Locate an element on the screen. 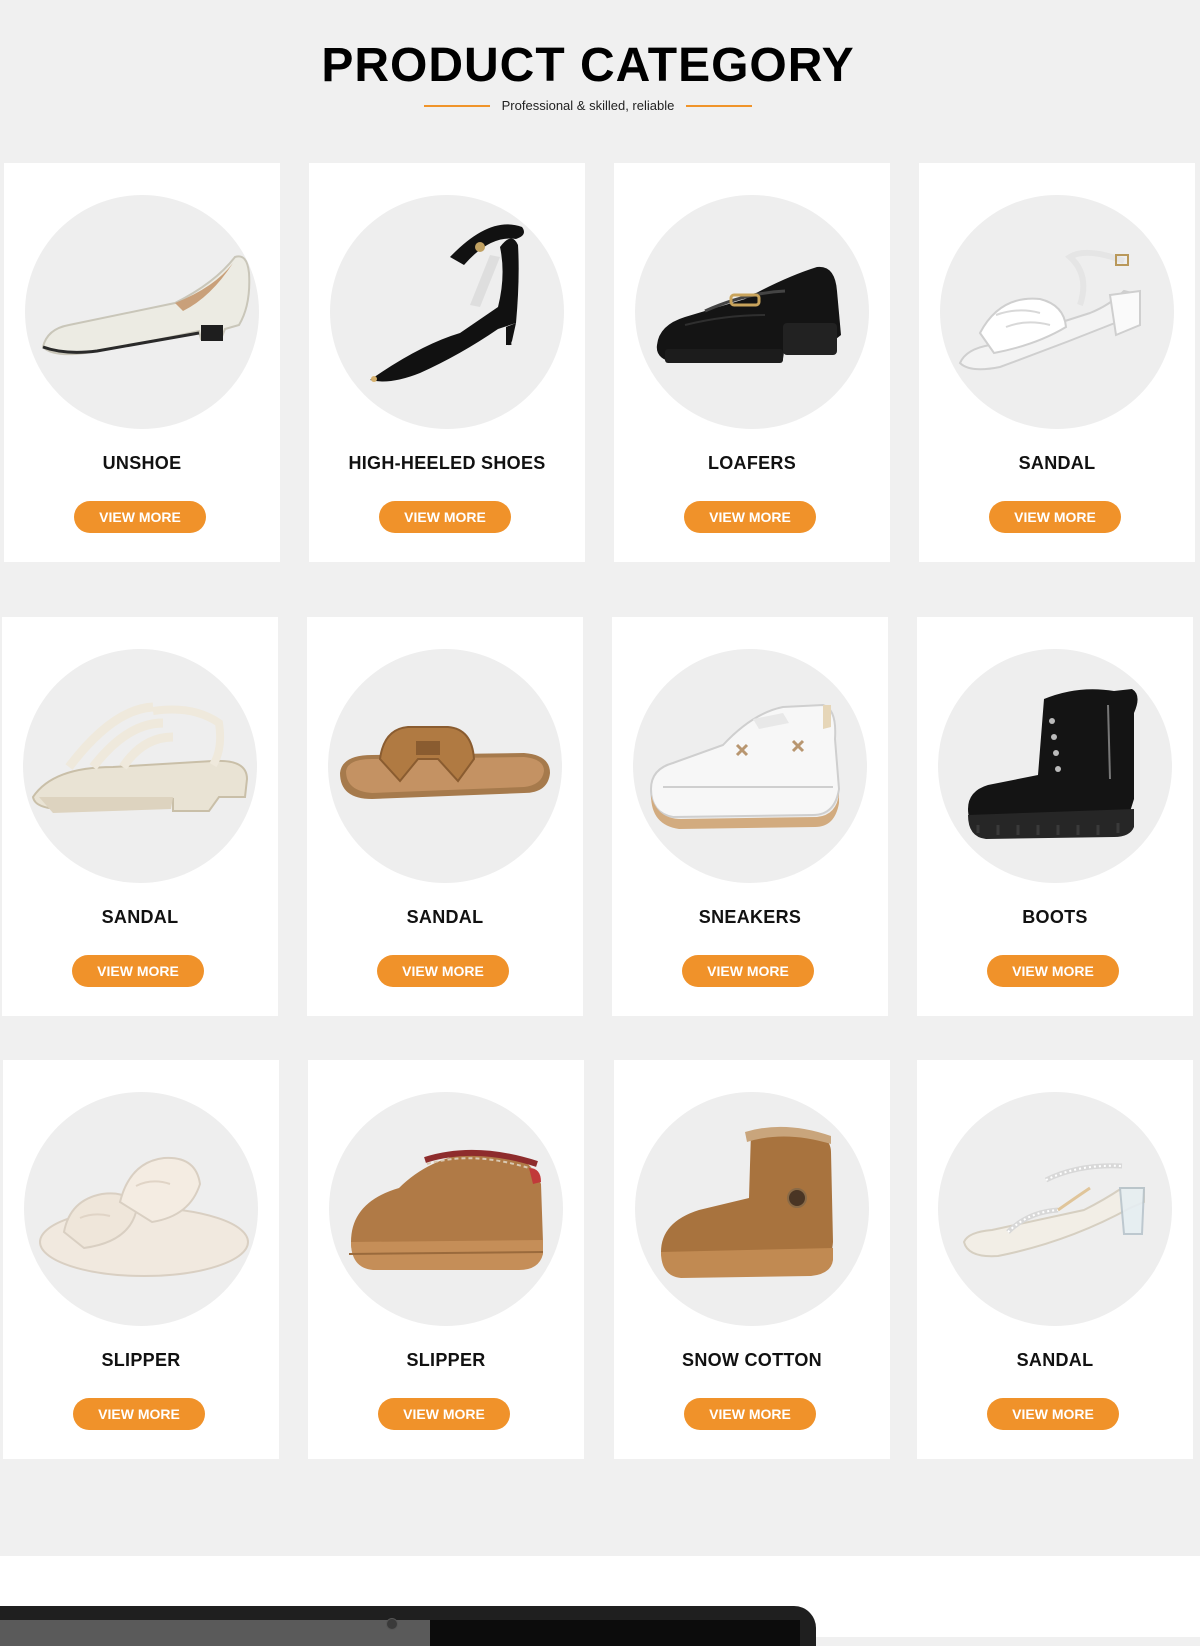 This screenshot has height=1646, width=1200. category-card-boots: BOOTS VIEW MORE is located at coordinates (1055, 816).